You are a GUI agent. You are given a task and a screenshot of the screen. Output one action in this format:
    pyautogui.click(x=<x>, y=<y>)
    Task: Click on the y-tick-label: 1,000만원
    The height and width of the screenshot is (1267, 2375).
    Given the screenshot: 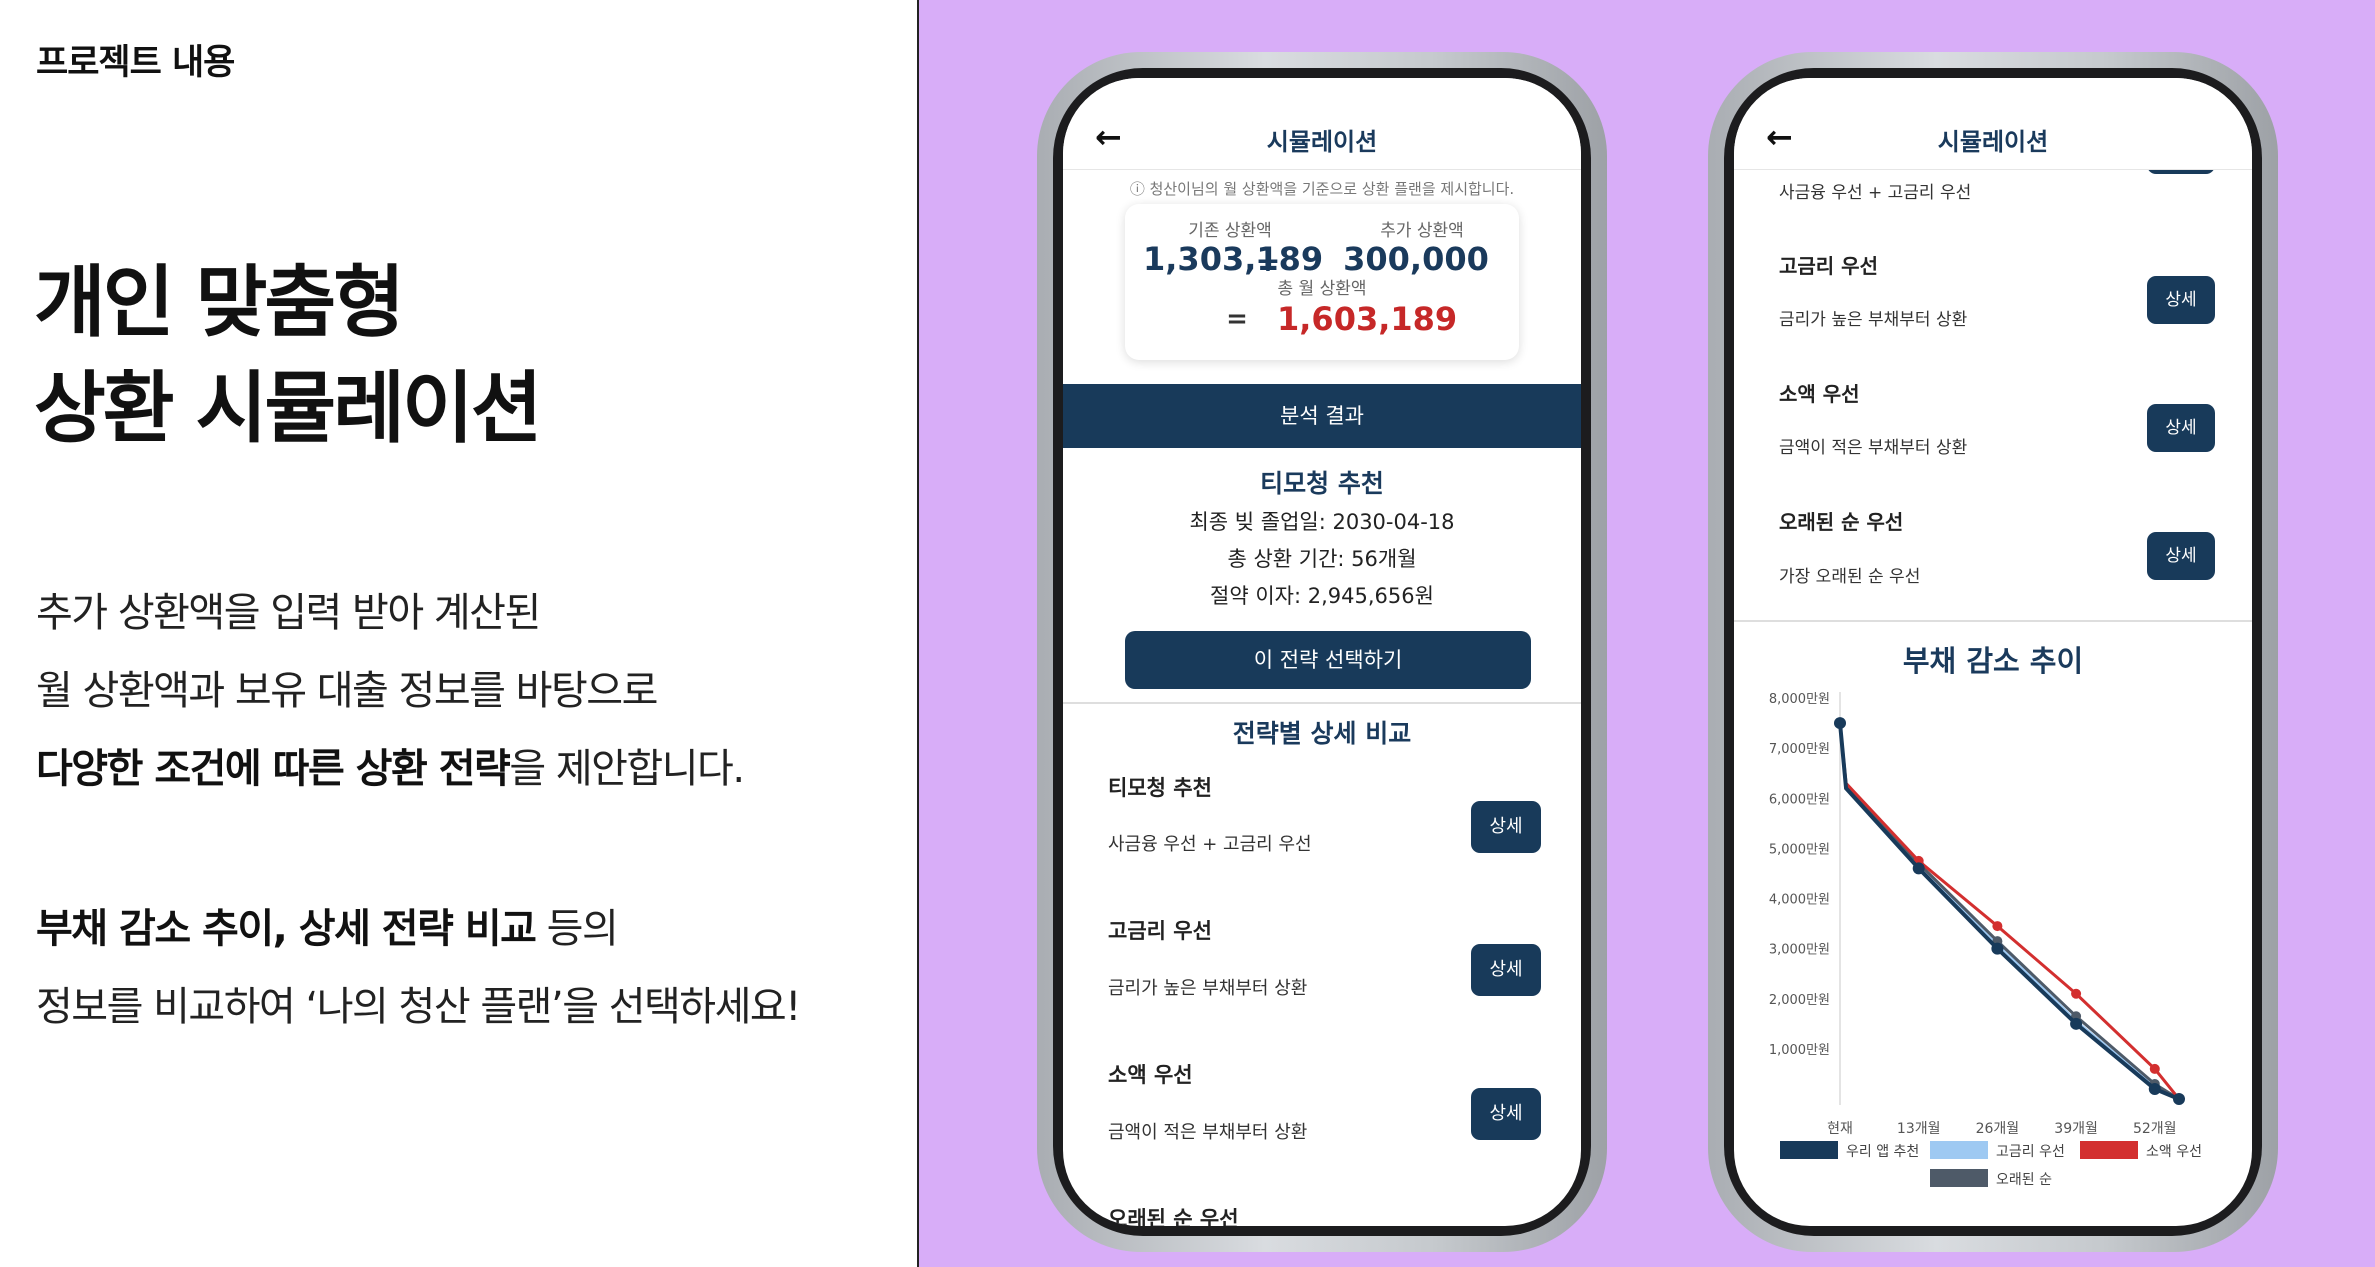 What is the action you would take?
    pyautogui.click(x=1799, y=1050)
    